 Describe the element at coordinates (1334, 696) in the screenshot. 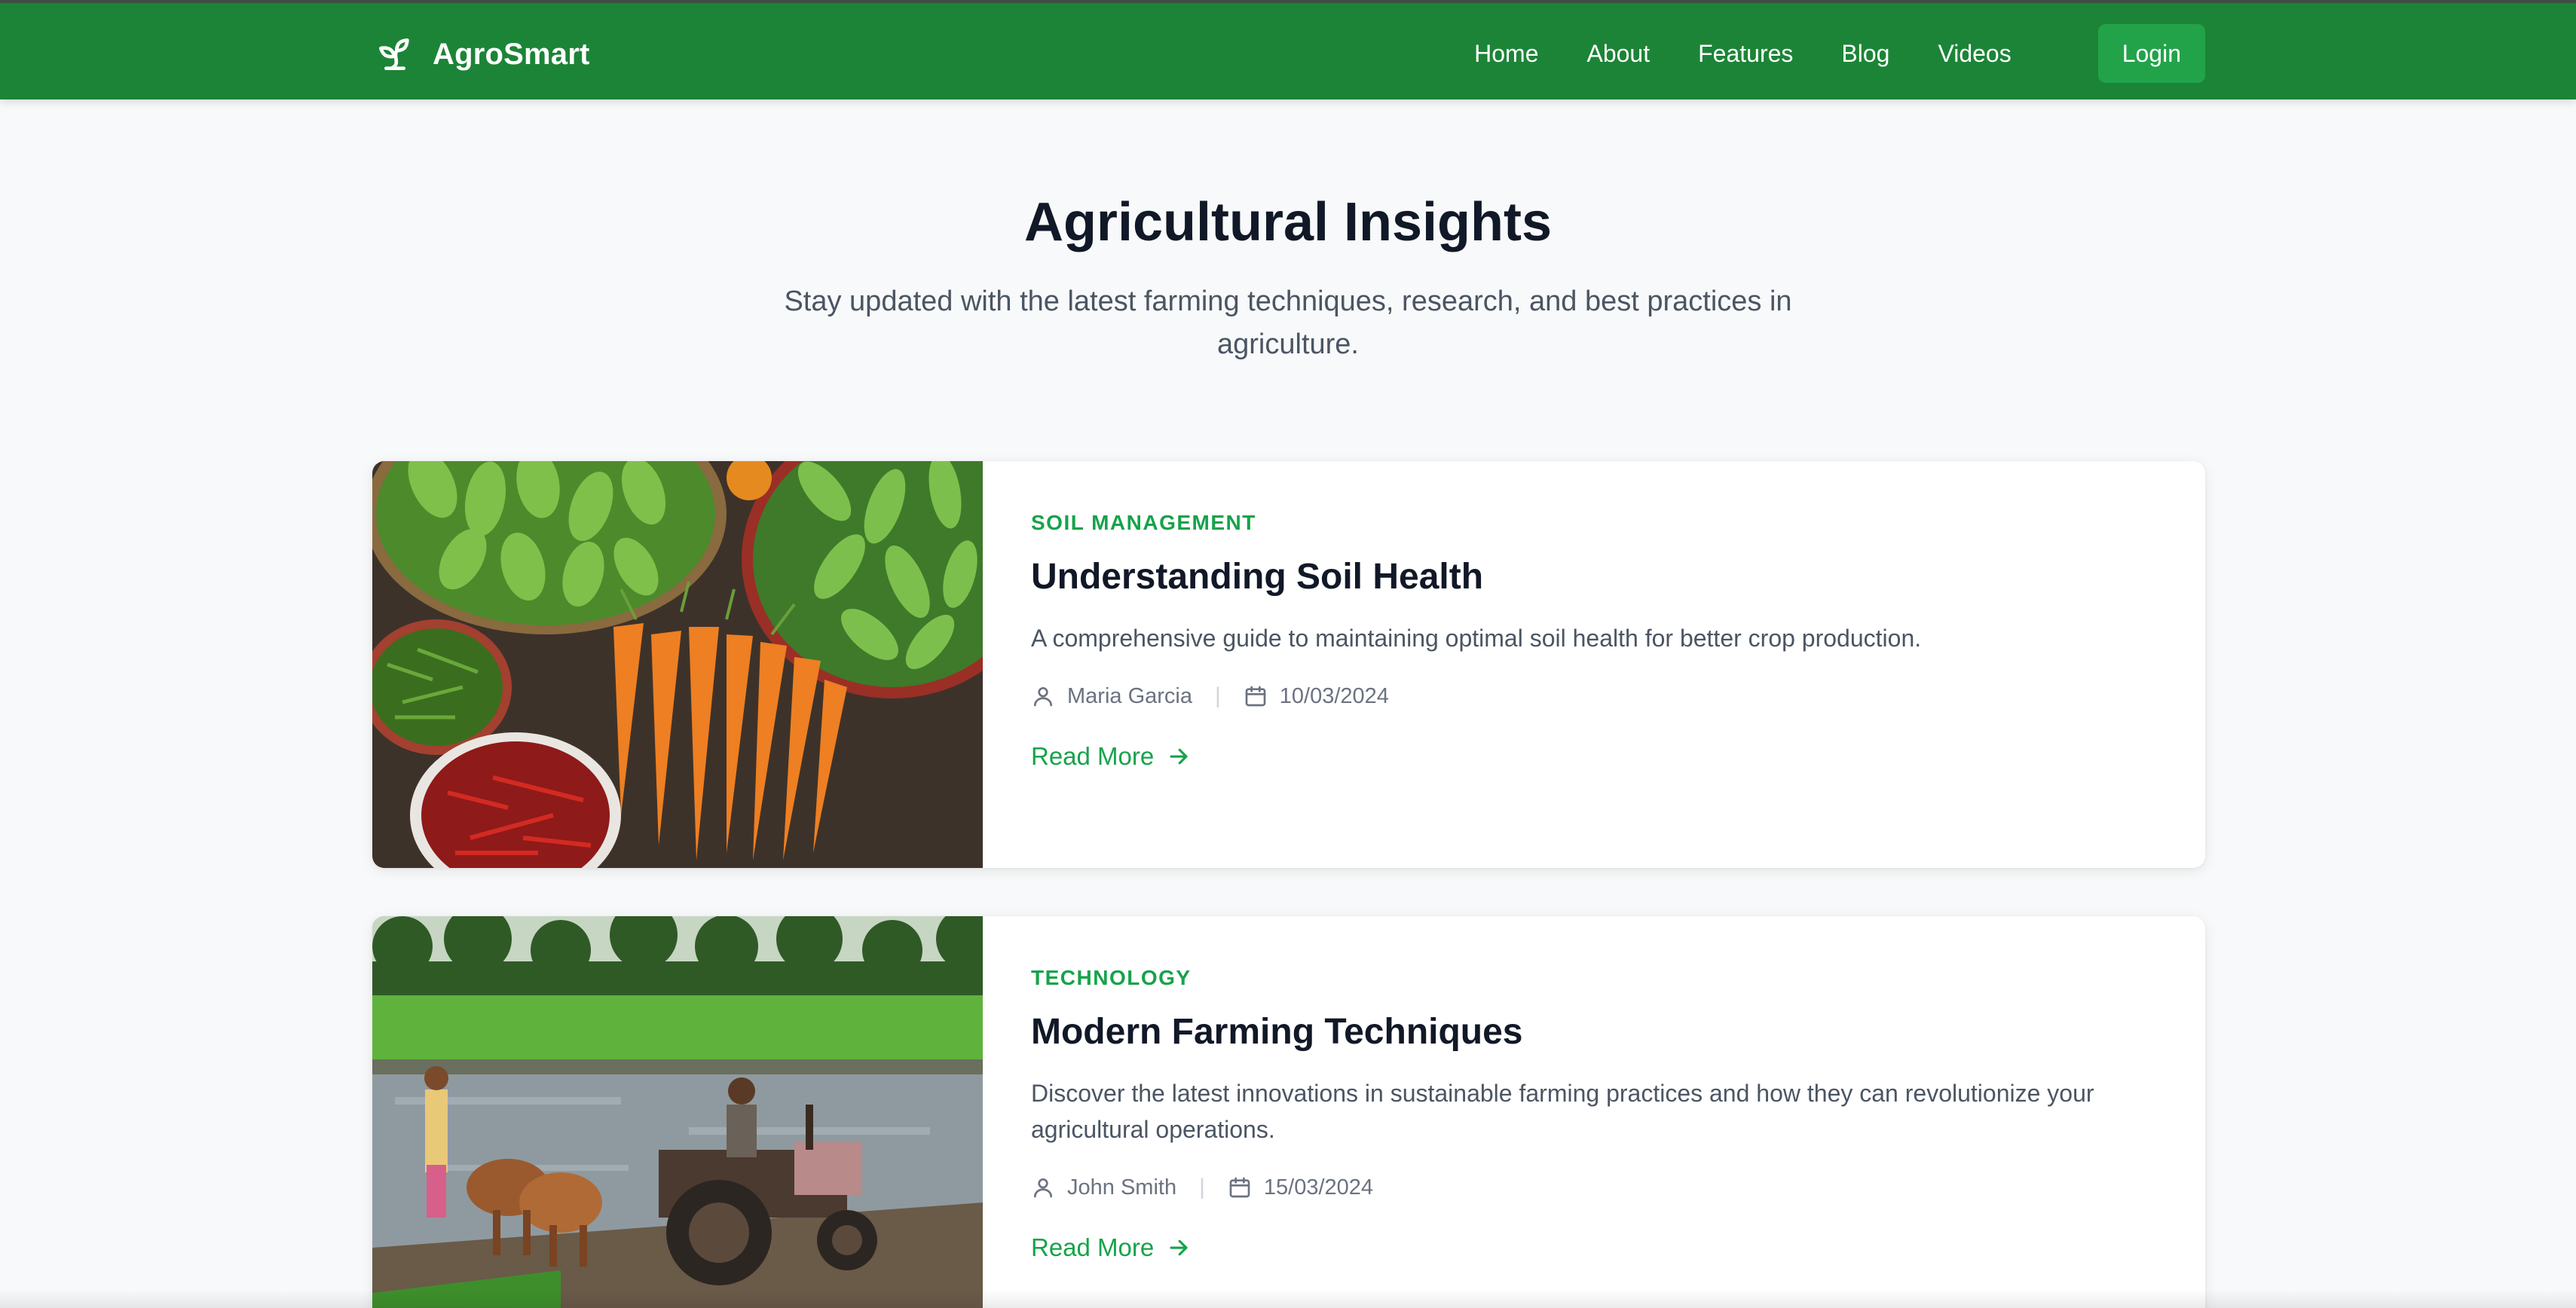

I see `post-date: 10/03/2024` at that location.